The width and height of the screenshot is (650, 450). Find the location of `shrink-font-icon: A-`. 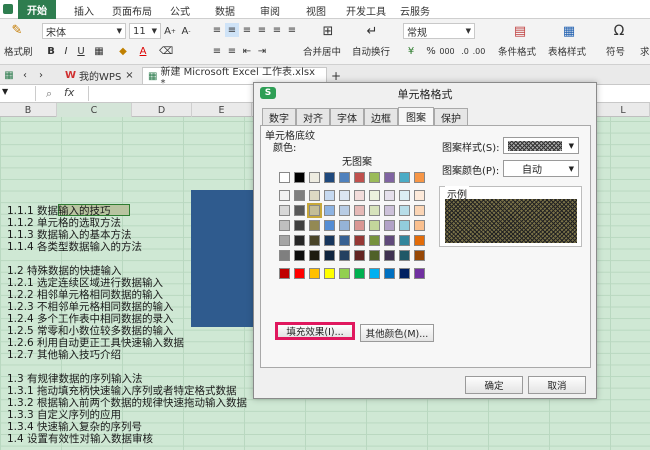

shrink-font-icon: A- is located at coordinates (186, 31).